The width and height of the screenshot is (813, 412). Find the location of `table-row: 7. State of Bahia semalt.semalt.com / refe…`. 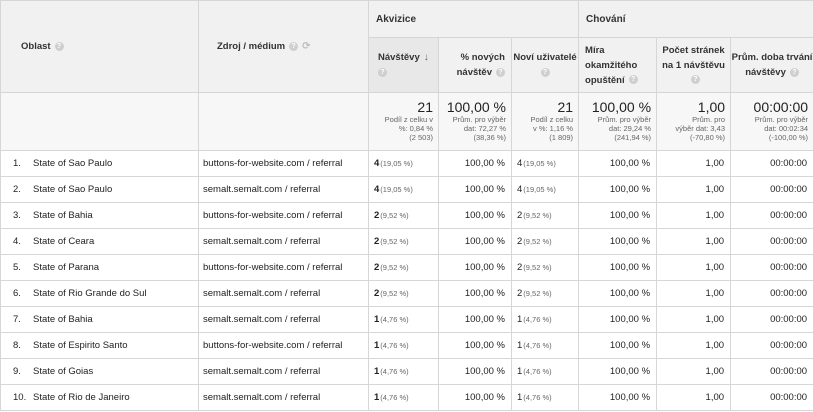

table-row: 7. State of Bahia semalt.semalt.com / refe… is located at coordinates (406, 319).